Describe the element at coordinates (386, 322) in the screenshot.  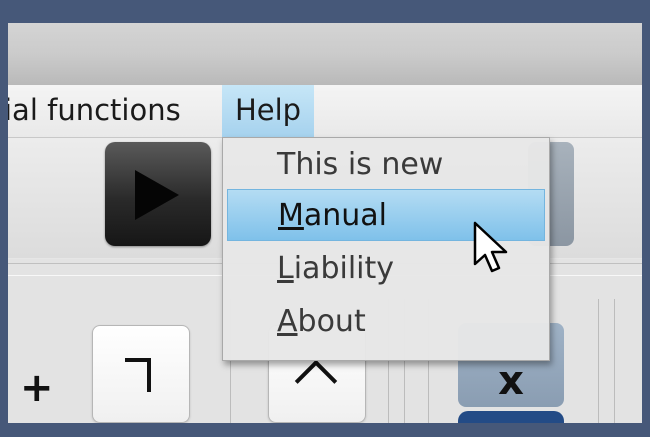
I see `menu-item-about: About` at that location.